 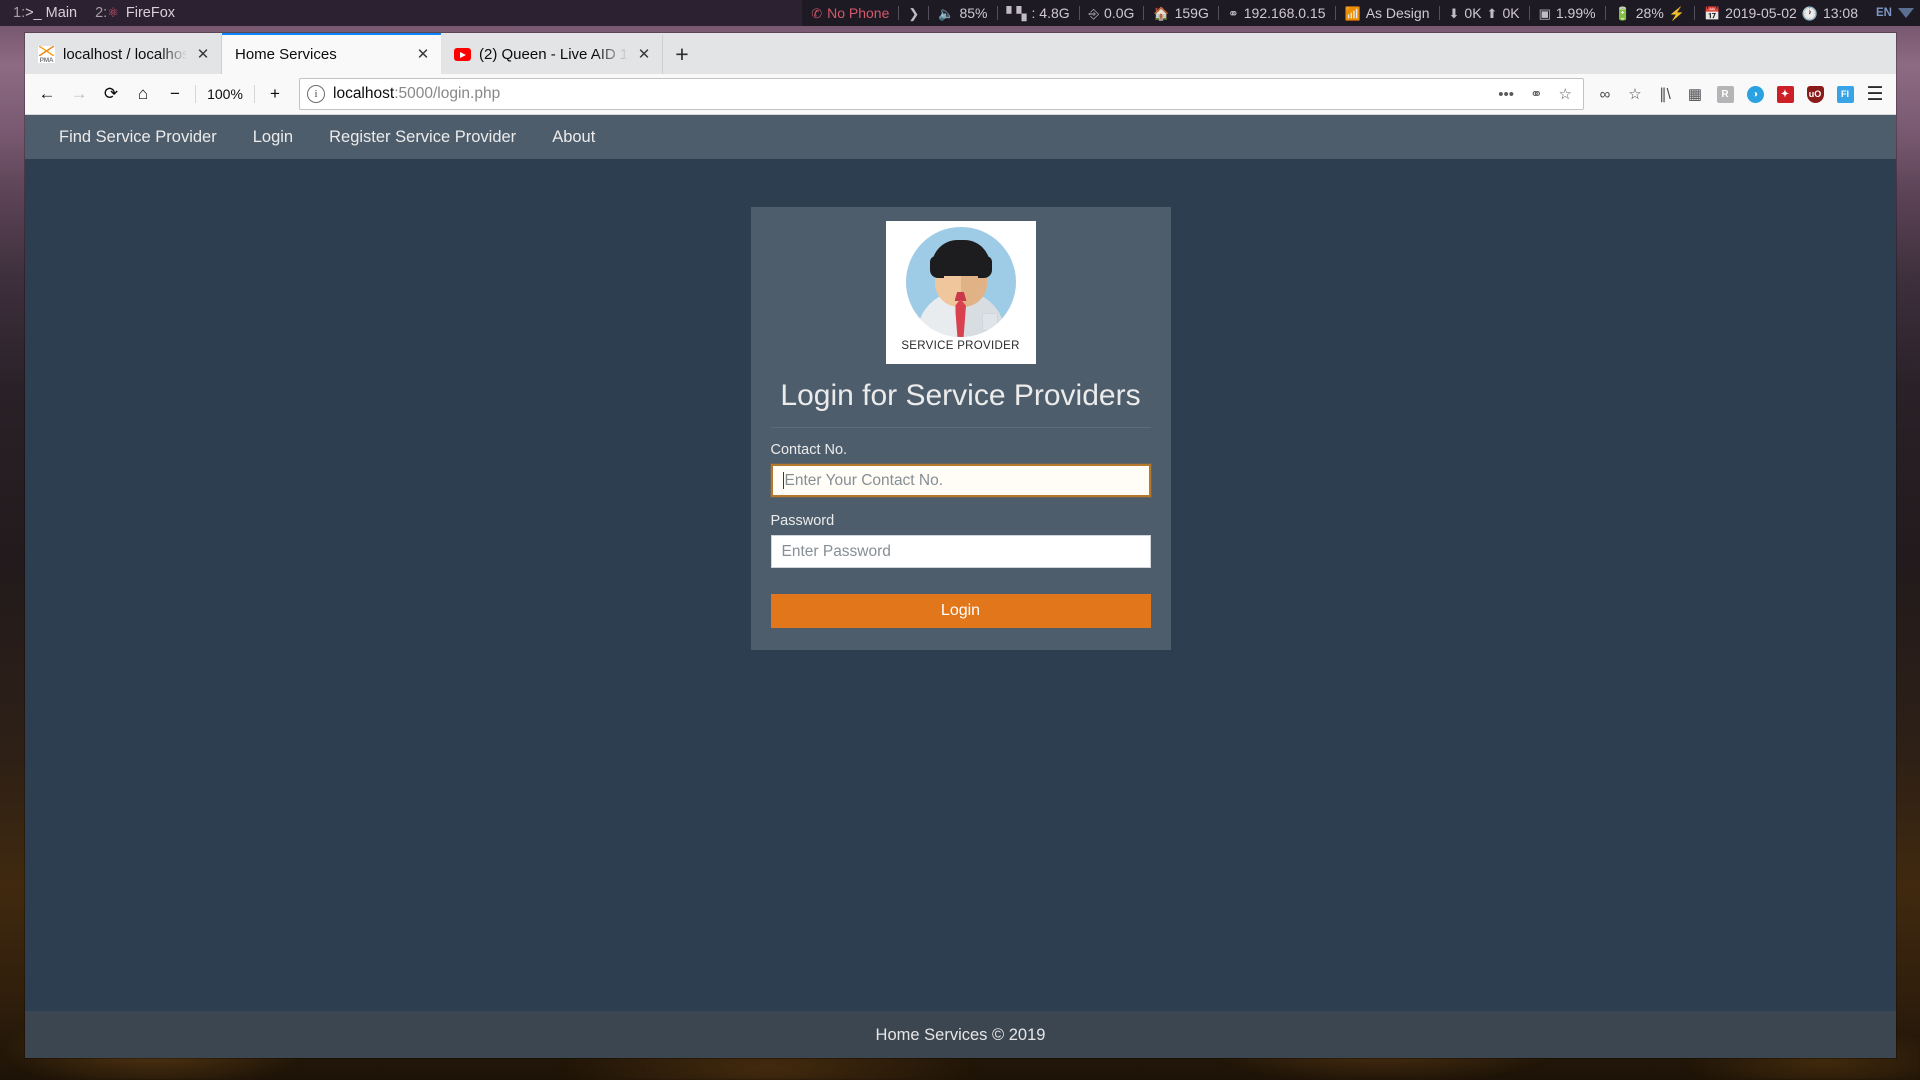 What do you see at coordinates (1506, 94) in the screenshot?
I see `page-actions-icon: •••` at bounding box center [1506, 94].